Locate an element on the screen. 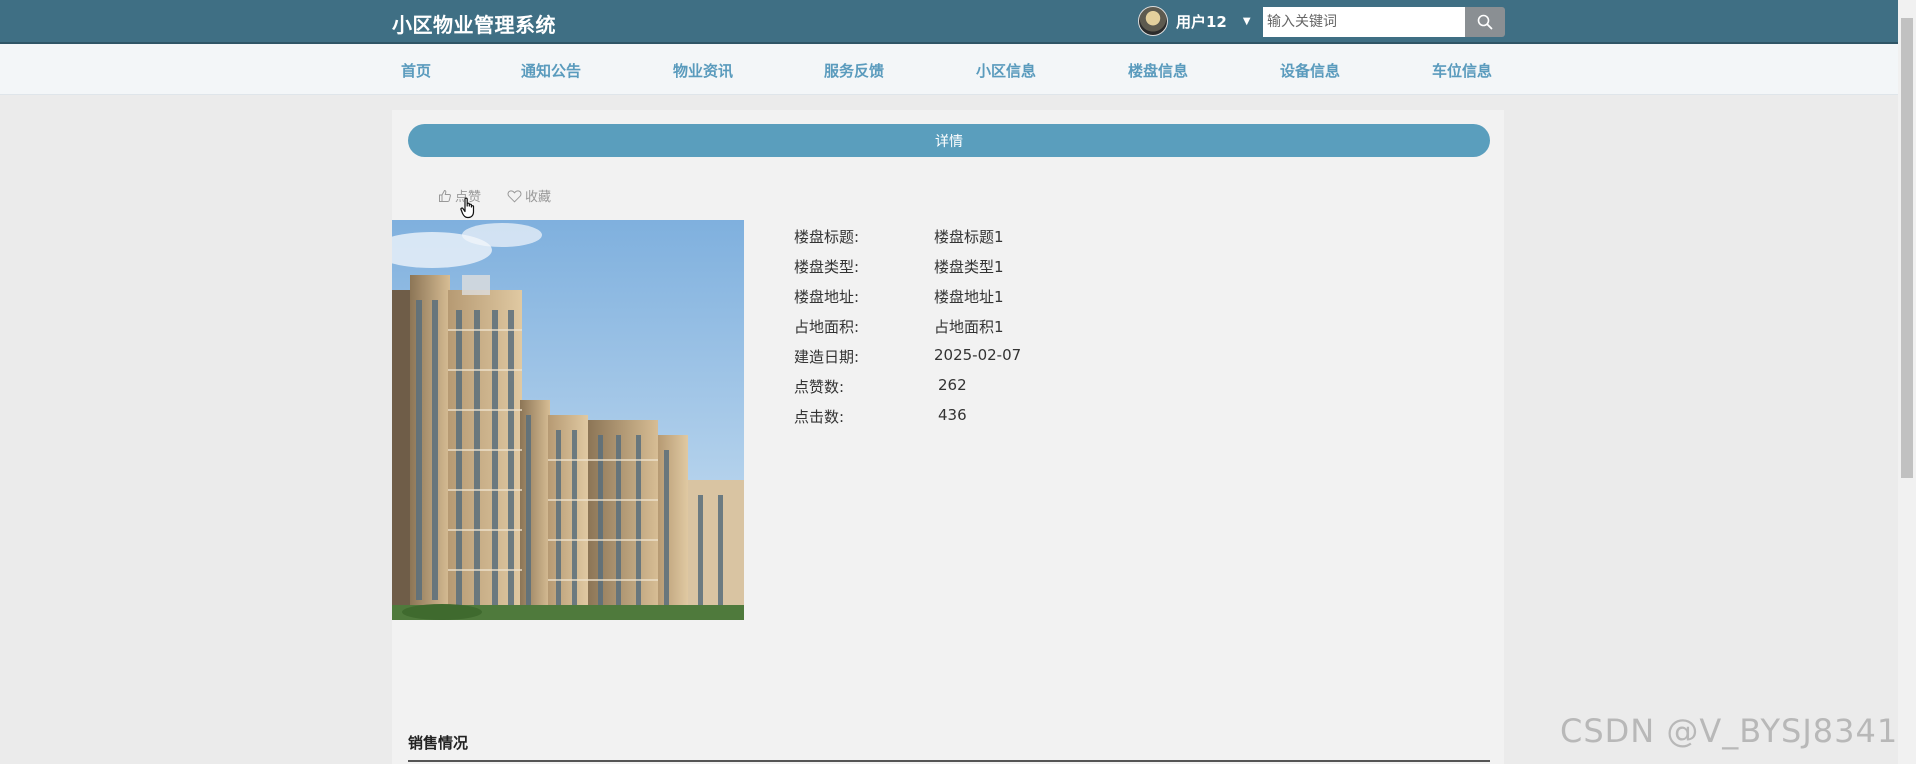  info-label: 点赞数: is located at coordinates (819, 387).